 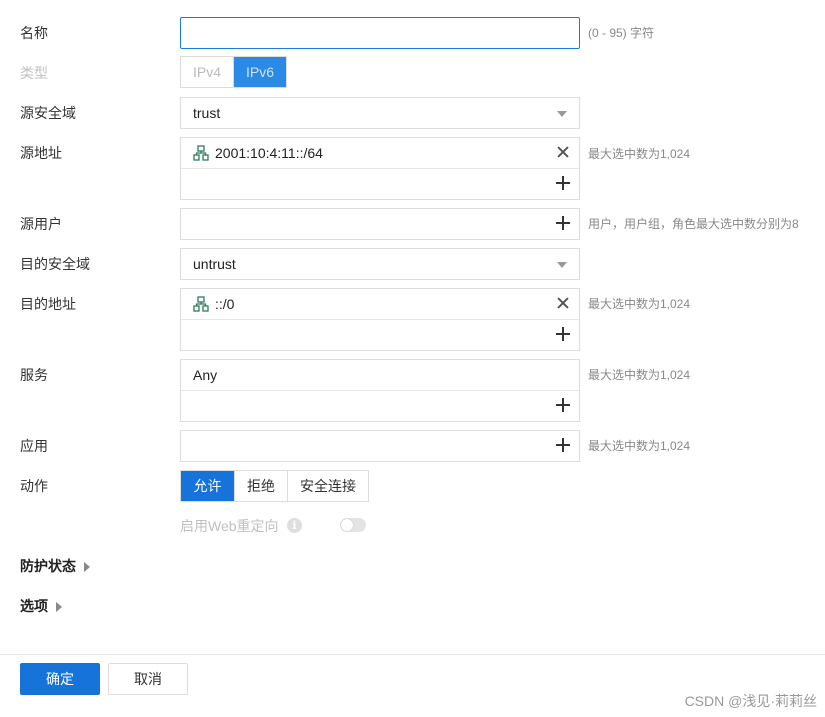 What do you see at coordinates (225, 304) in the screenshot?
I see `dst-addr-value: ::/0` at bounding box center [225, 304].